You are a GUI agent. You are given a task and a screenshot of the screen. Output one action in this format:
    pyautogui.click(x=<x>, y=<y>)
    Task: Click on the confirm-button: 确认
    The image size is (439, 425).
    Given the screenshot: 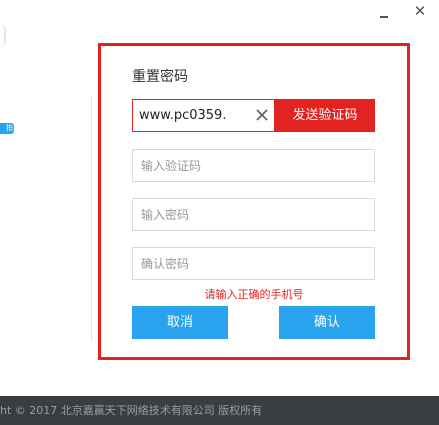 What is the action you would take?
    pyautogui.click(x=327, y=322)
    